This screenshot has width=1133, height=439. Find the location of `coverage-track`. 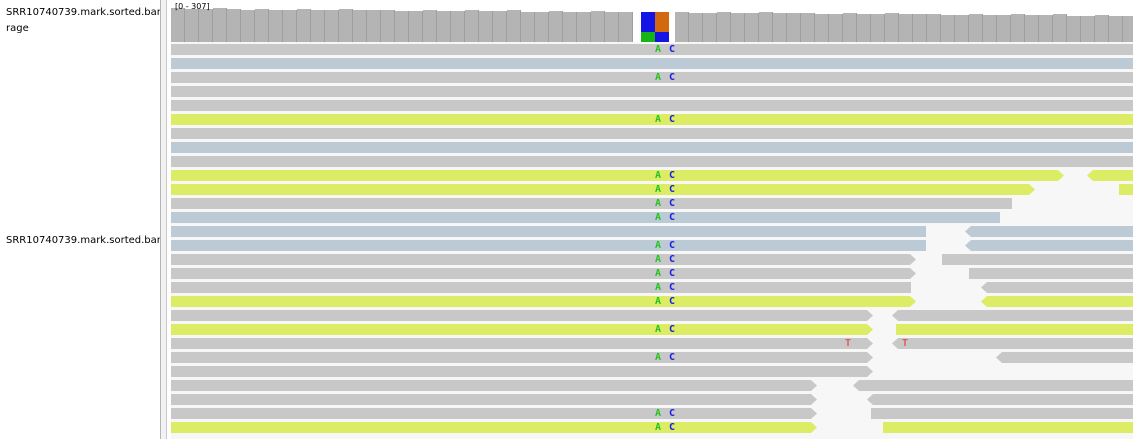

coverage-track is located at coordinates (652, 22).